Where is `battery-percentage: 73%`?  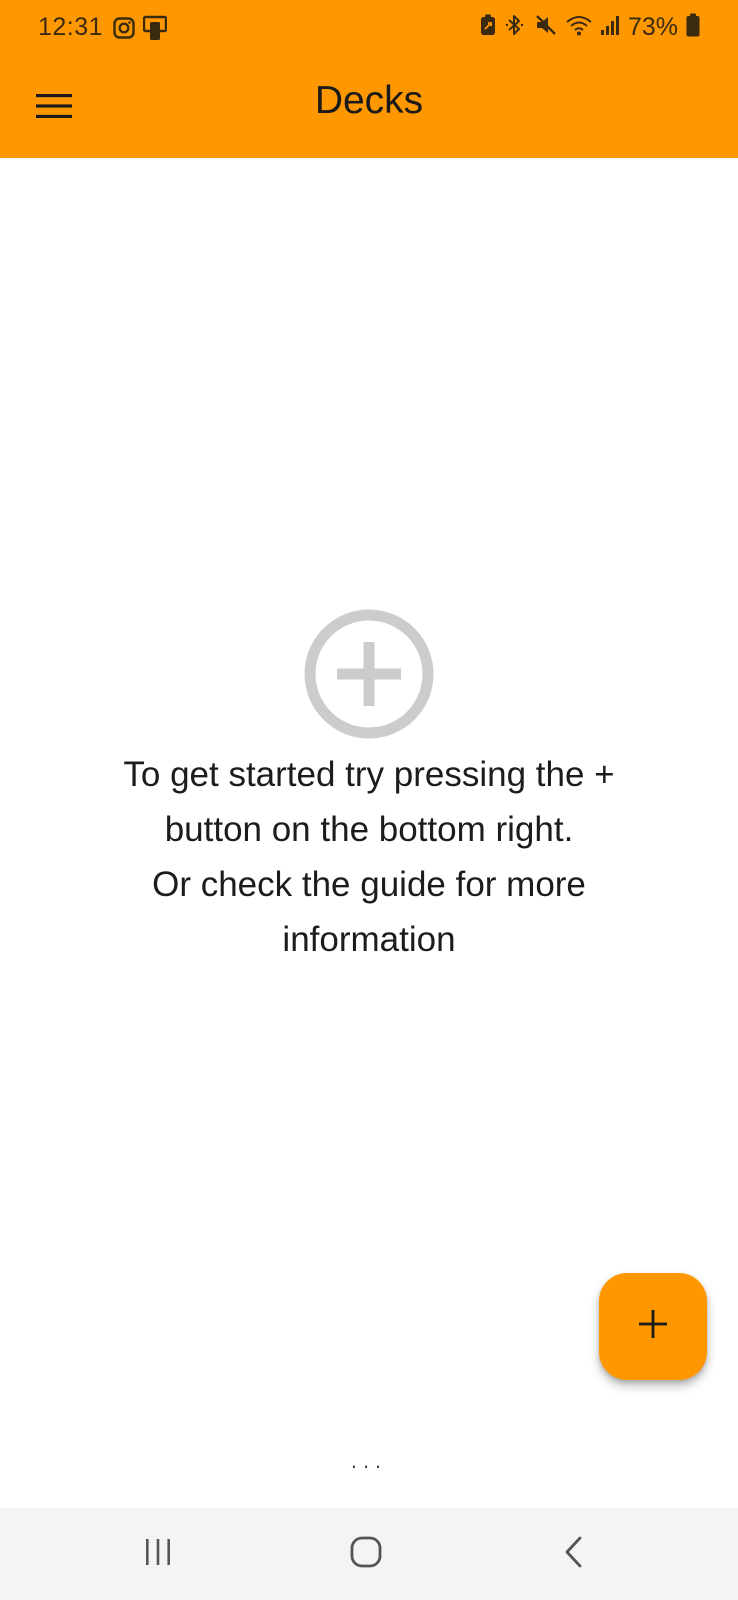 battery-percentage: 73% is located at coordinates (652, 27).